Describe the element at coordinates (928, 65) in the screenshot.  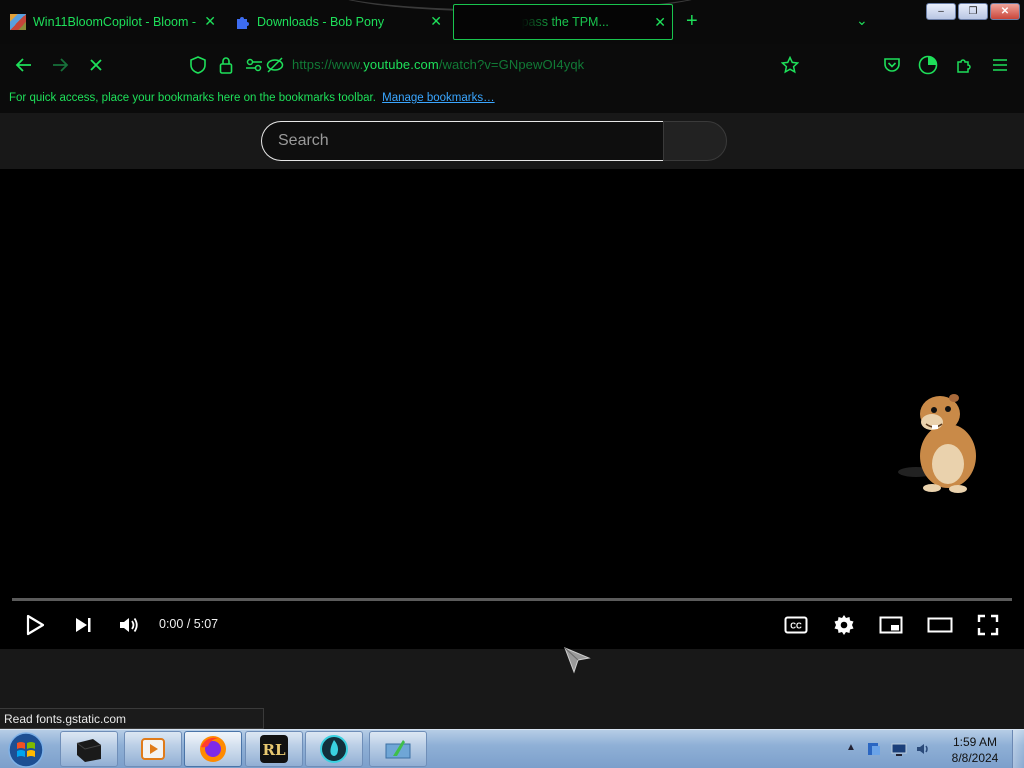
I see `account-sync-icon` at that location.